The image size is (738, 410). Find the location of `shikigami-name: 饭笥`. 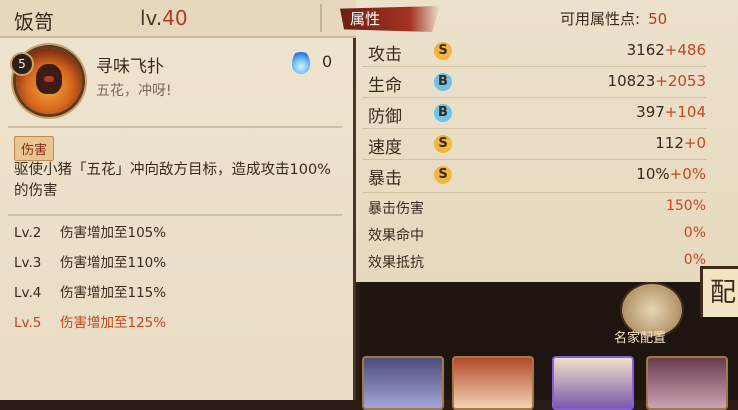

shikigami-name: 饭笥 is located at coordinates (34, 22).